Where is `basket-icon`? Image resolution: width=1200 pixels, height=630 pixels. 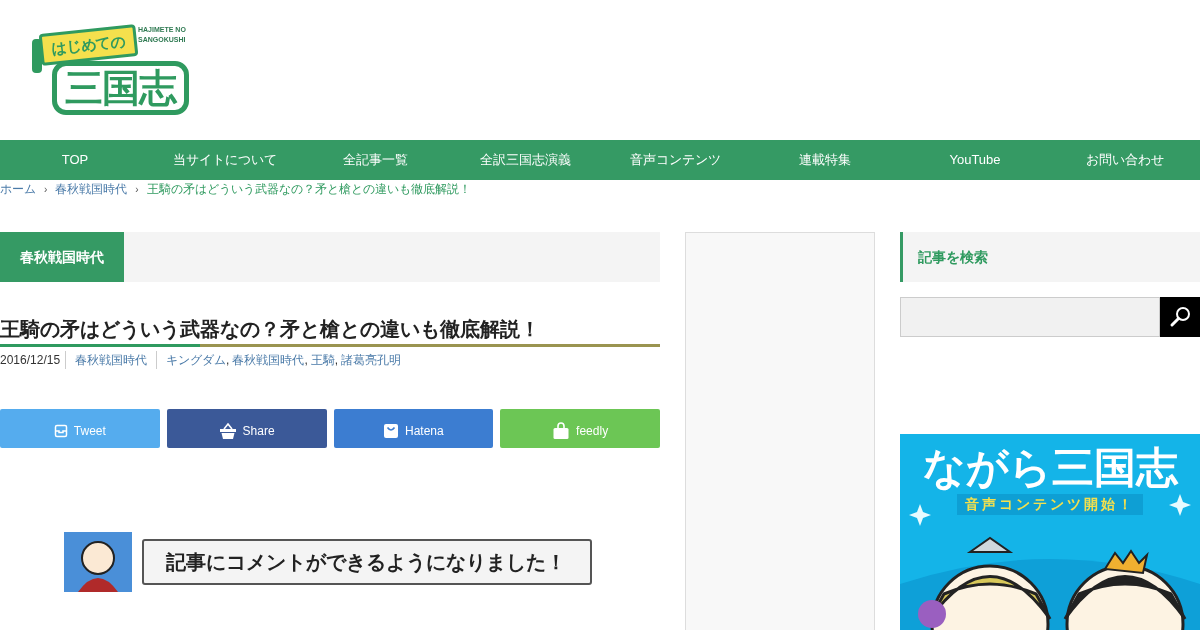
basket-icon is located at coordinates (227, 430).